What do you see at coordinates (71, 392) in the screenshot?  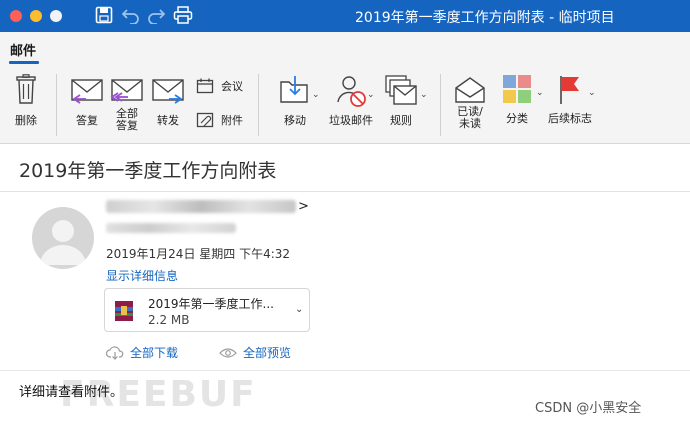 I see `email-body: 详细请查看附件。` at bounding box center [71, 392].